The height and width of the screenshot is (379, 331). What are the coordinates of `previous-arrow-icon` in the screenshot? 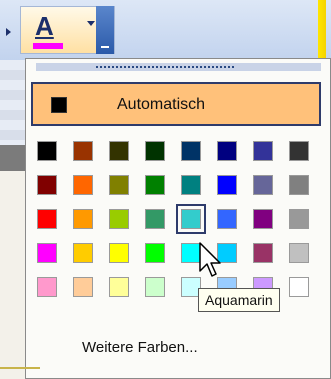 It's located at (8, 32).